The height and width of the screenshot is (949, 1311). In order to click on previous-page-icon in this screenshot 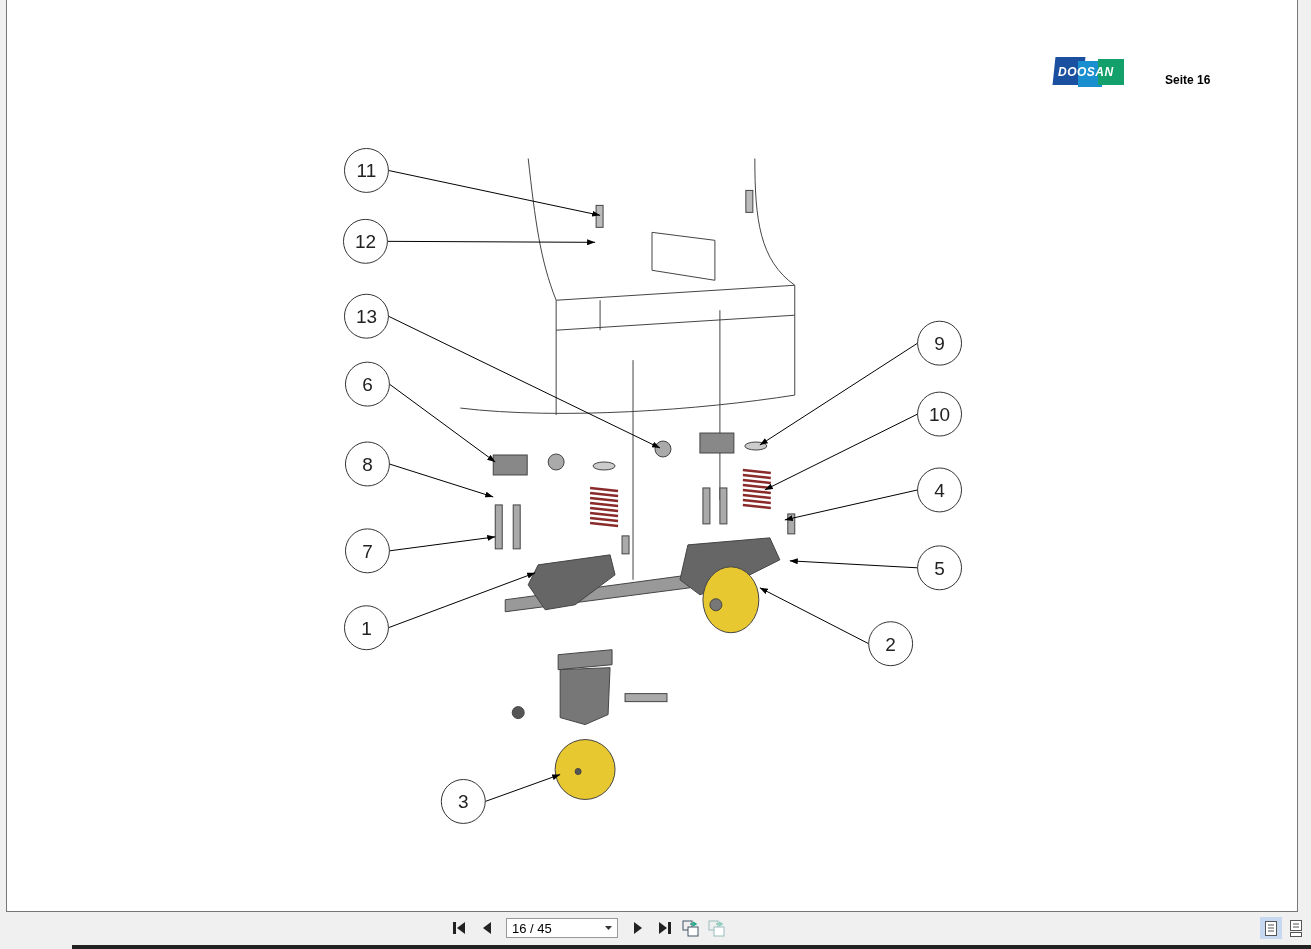, I will do `click(486, 928)`.